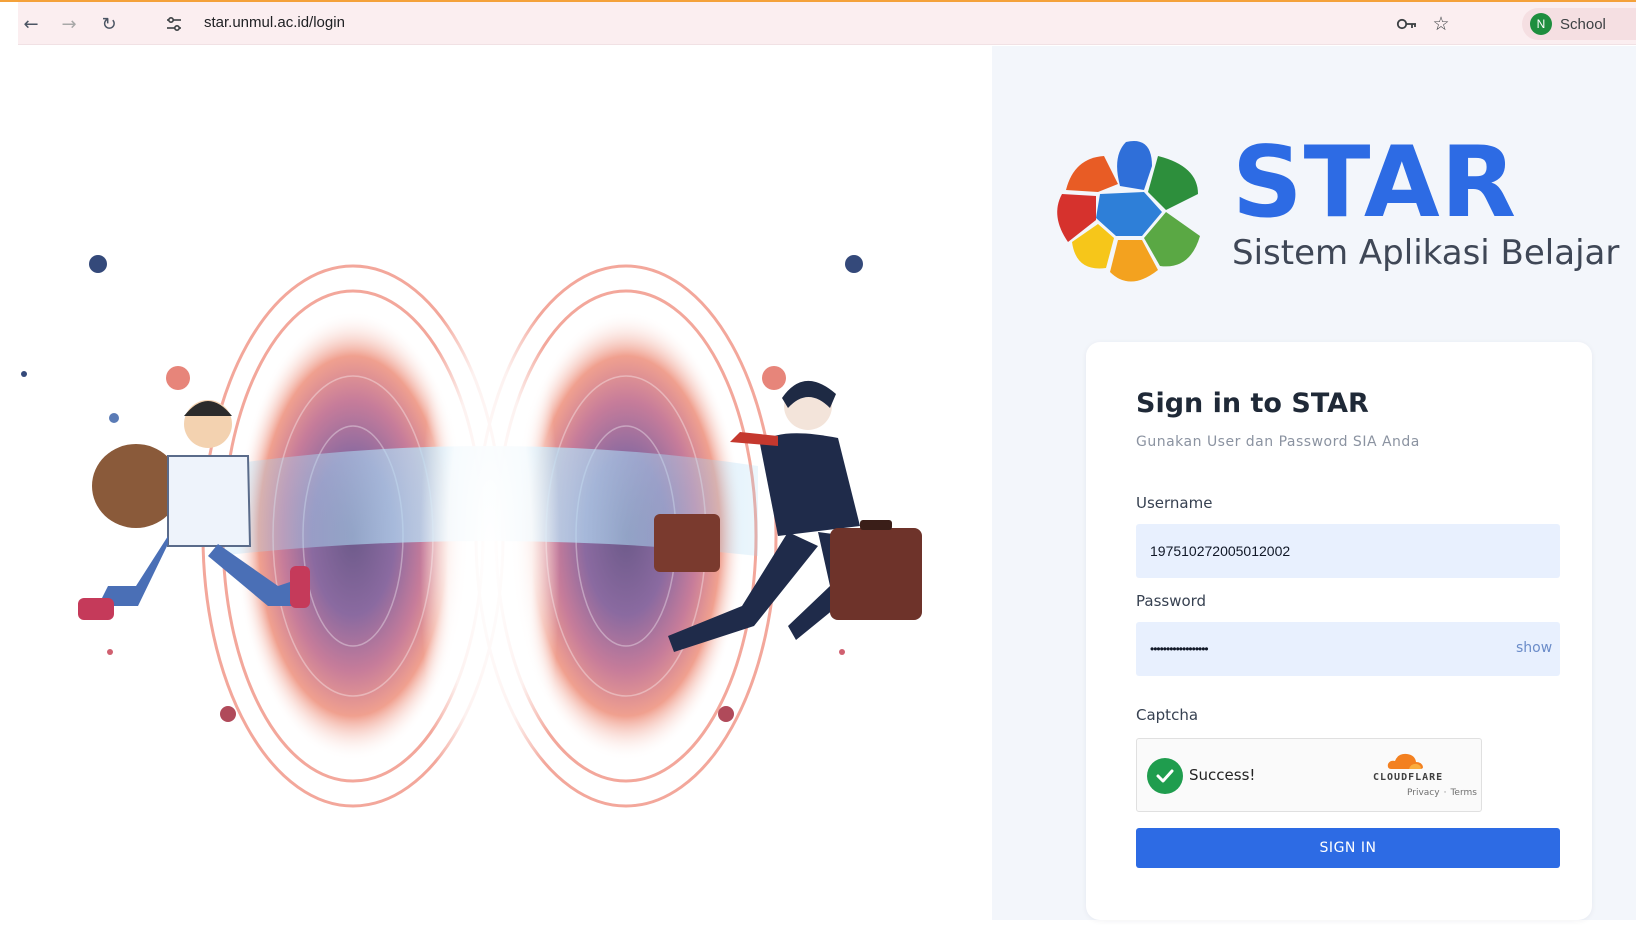  What do you see at coordinates (1442, 793) in the screenshot?
I see `captcha-links: Privacy · Terms` at bounding box center [1442, 793].